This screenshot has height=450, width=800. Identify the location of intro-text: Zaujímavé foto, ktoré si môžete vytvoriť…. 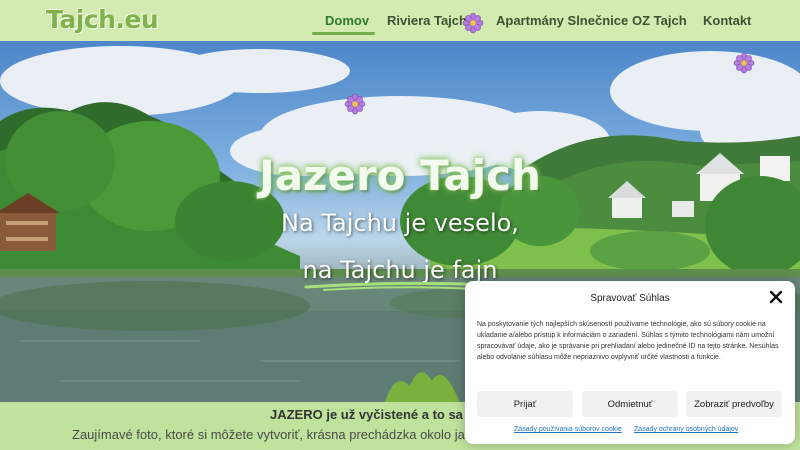
(277, 434).